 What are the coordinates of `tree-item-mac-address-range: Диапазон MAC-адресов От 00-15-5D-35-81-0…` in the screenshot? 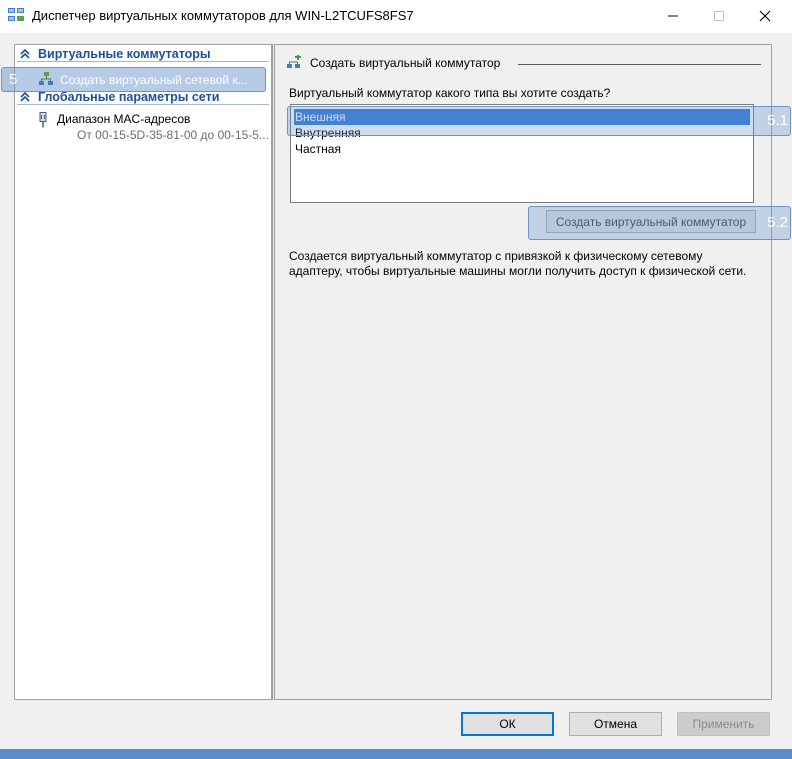 It's located at (143, 127).